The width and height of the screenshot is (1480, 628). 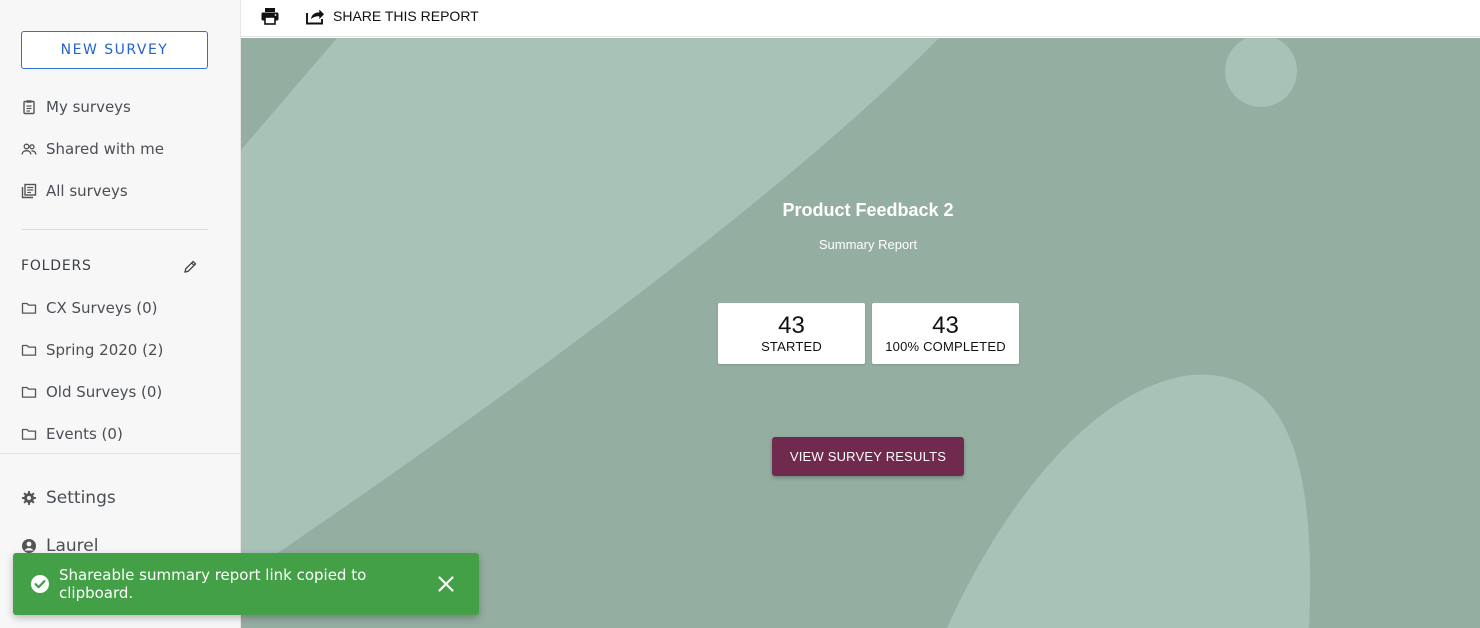 I want to click on nav-label: My surveys, so click(x=88, y=107).